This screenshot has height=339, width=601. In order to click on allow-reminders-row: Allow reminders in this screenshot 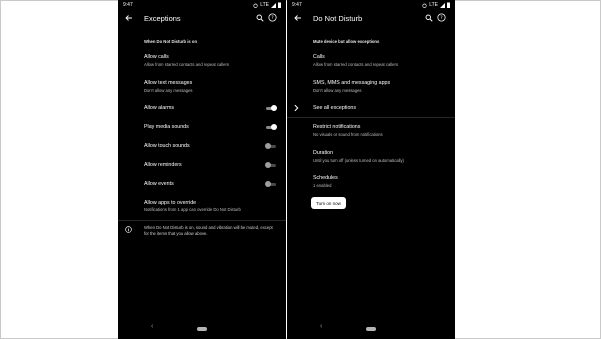, I will do `click(202, 165)`.